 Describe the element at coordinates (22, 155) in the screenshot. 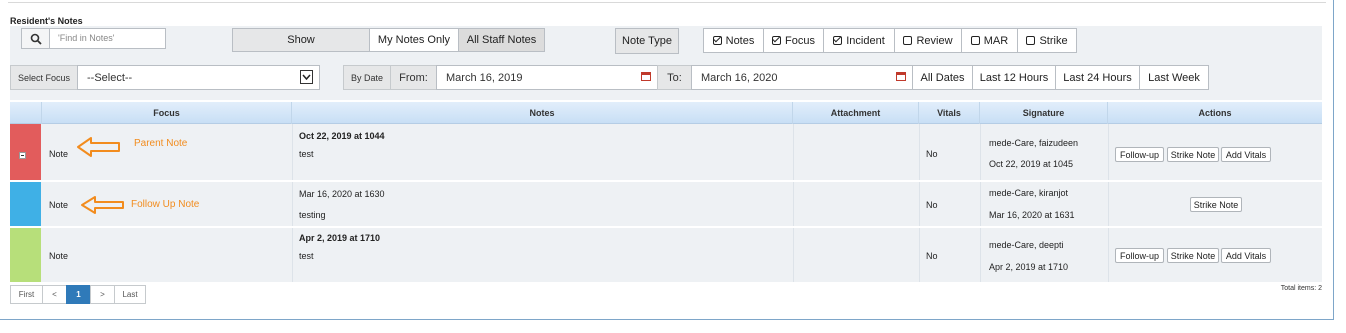

I see `collapse-icon` at that location.